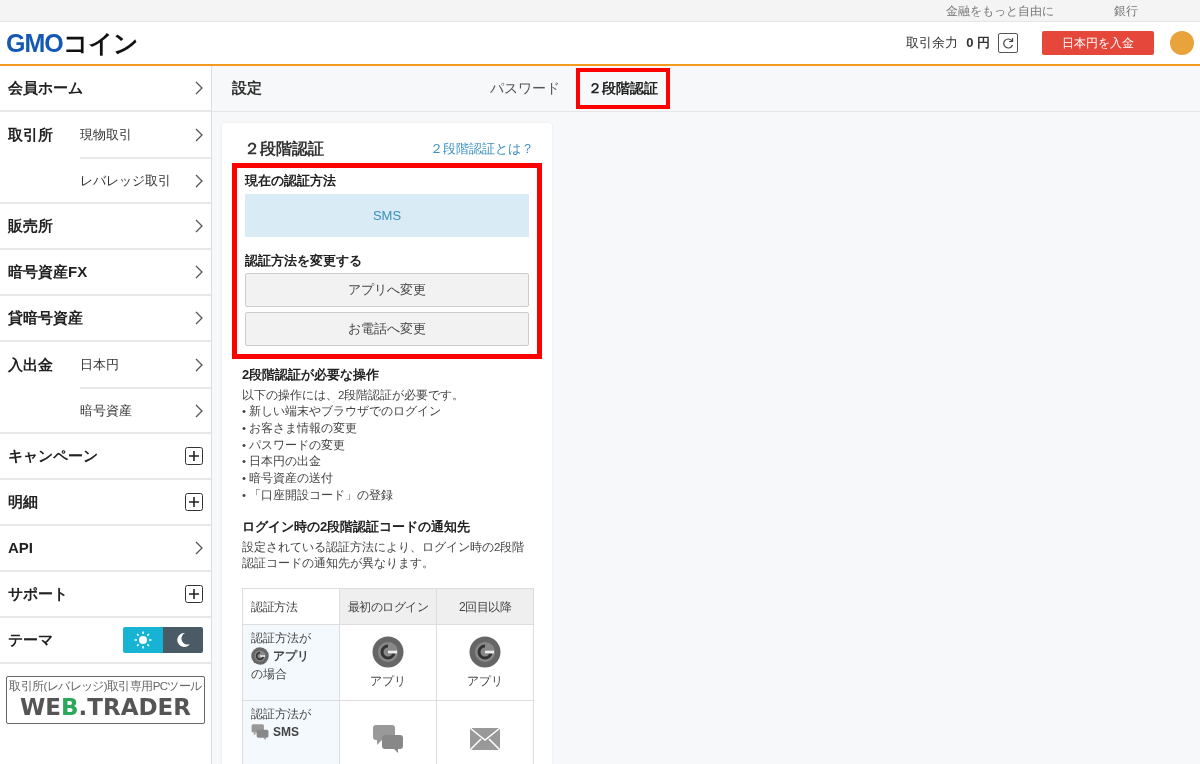 Image resolution: width=1200 pixels, height=764 pixels. What do you see at coordinates (105, 273) in the screenshot?
I see `sidebar-item: 暗号資産FX` at bounding box center [105, 273].